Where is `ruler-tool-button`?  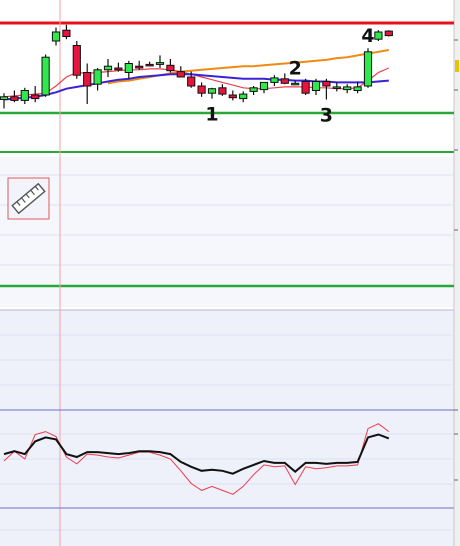 ruler-tool-button is located at coordinates (28, 198).